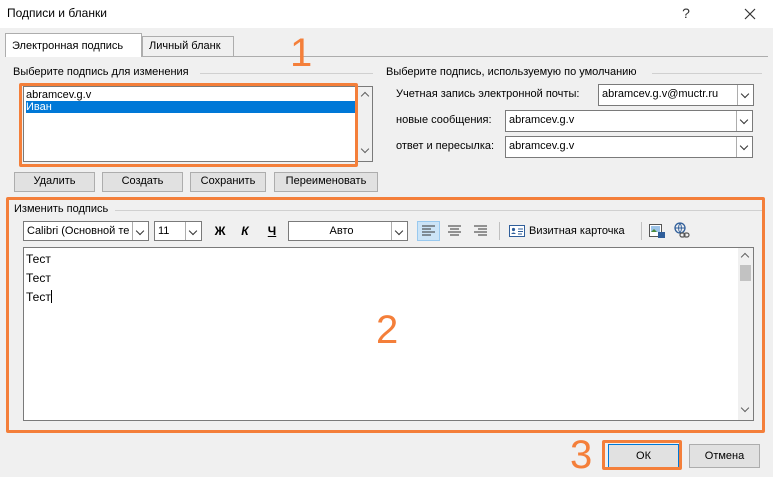 Image resolution: width=773 pixels, height=477 pixels. Describe the element at coordinates (542, 146) in the screenshot. I see `reply-forward-value: abramcev.g.v` at that location.